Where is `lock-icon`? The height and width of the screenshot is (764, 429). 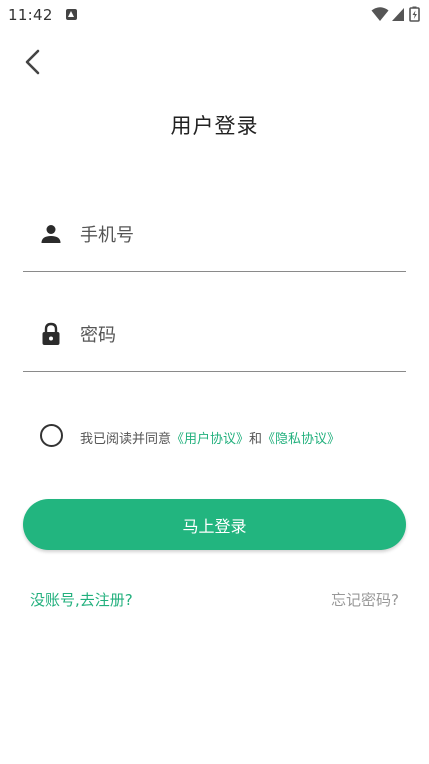 lock-icon is located at coordinates (51, 333).